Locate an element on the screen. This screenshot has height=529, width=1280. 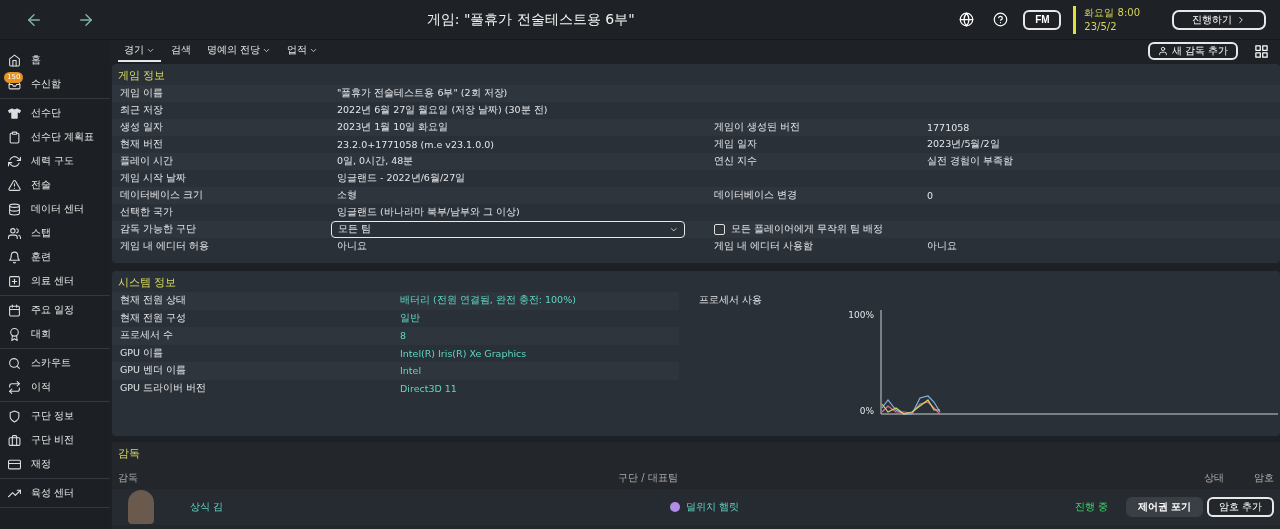
field-value: 잉글랜드 - 2022년/6월/27일 is located at coordinates (402, 178).